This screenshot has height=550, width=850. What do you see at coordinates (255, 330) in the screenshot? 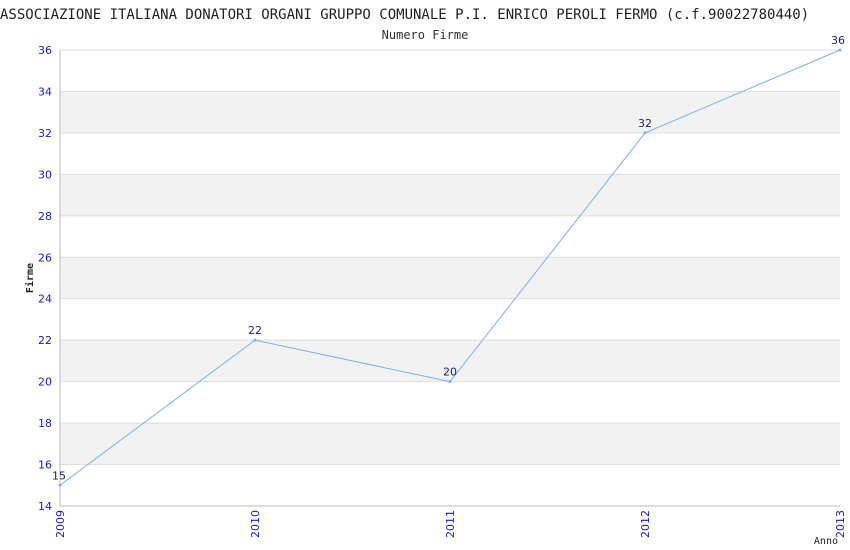
I see `data-label: 22` at bounding box center [255, 330].